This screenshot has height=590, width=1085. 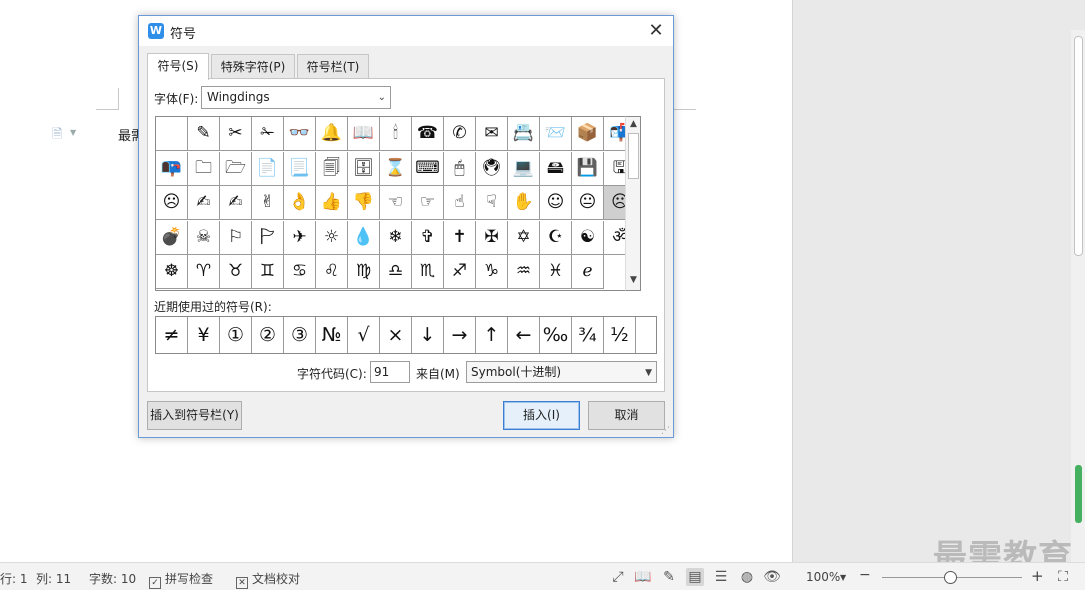 I want to click on page-view-icon: ▤, so click(x=695, y=577).